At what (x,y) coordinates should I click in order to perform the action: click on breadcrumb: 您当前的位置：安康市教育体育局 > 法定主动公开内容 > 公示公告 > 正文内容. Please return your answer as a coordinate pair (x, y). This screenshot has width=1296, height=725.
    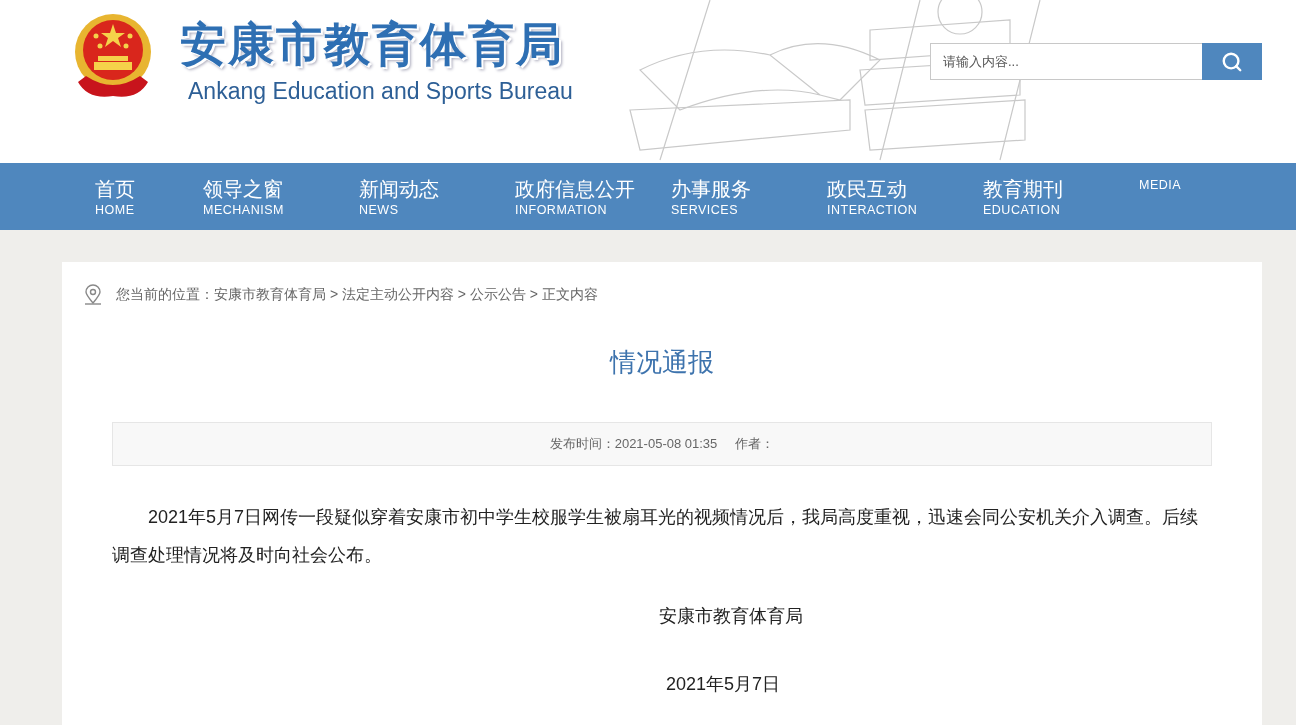
    Looking at the image, I should click on (357, 295).